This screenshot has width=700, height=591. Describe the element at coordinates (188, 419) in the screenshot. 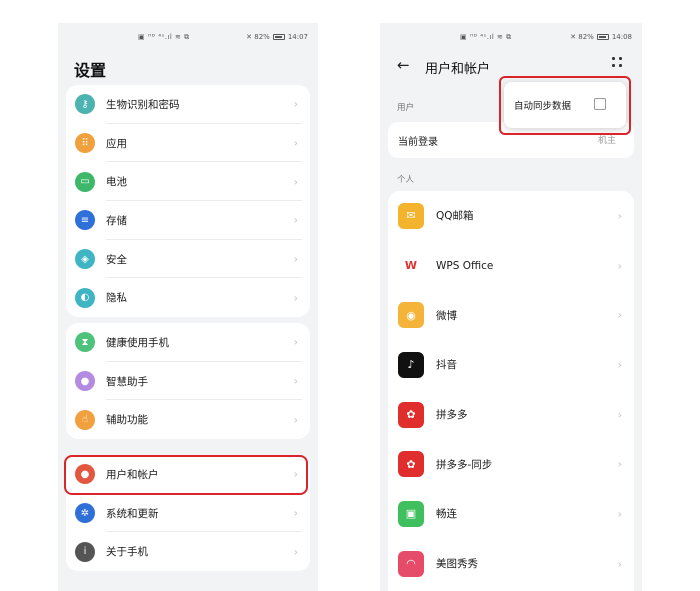

I see `settings-item: ☝ 辅助功能 ›` at that location.